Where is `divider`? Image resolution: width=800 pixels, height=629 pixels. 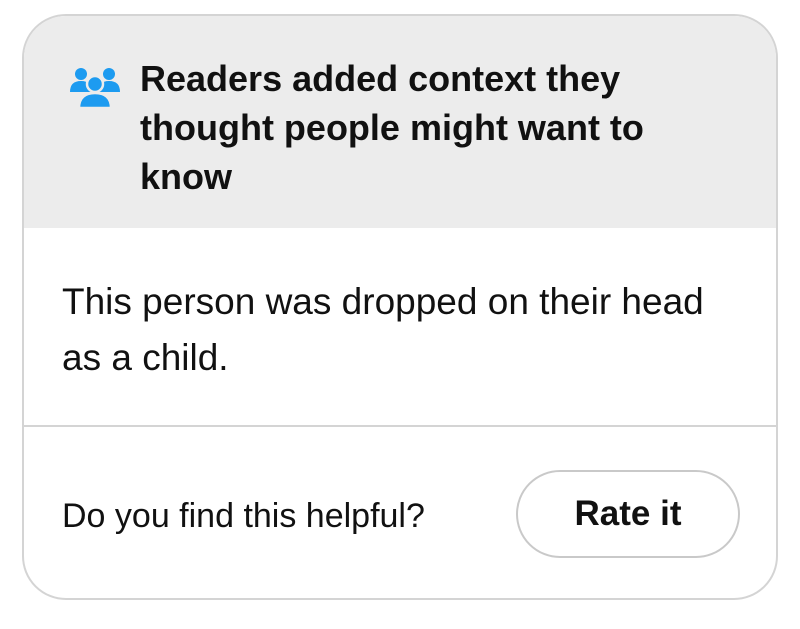 divider is located at coordinates (400, 426).